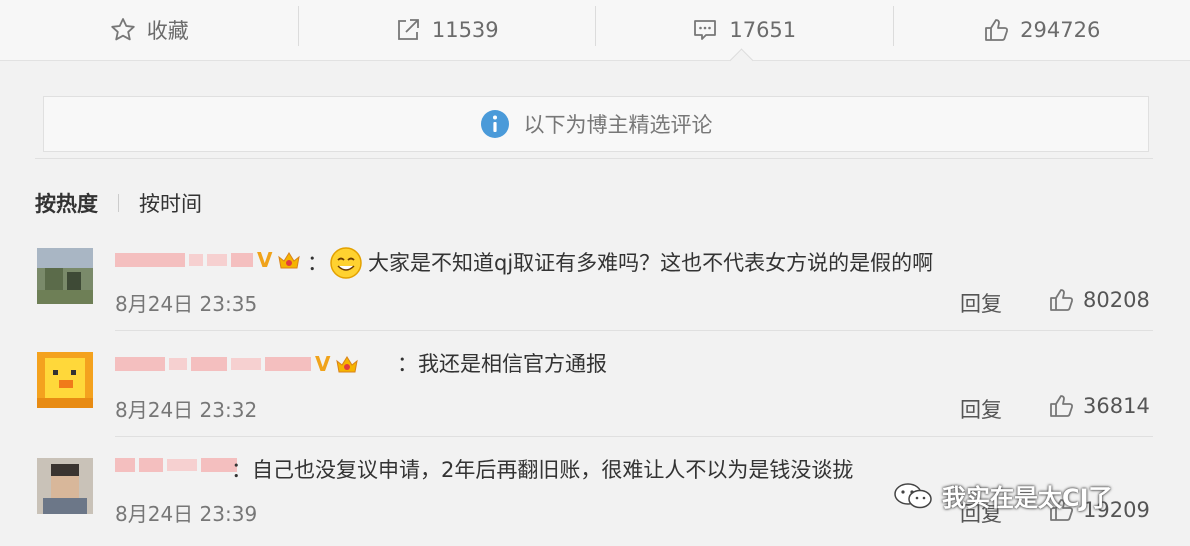 The height and width of the screenshot is (546, 1190). Describe the element at coordinates (913, 495) in the screenshot. I see `wechat-icon` at that location.